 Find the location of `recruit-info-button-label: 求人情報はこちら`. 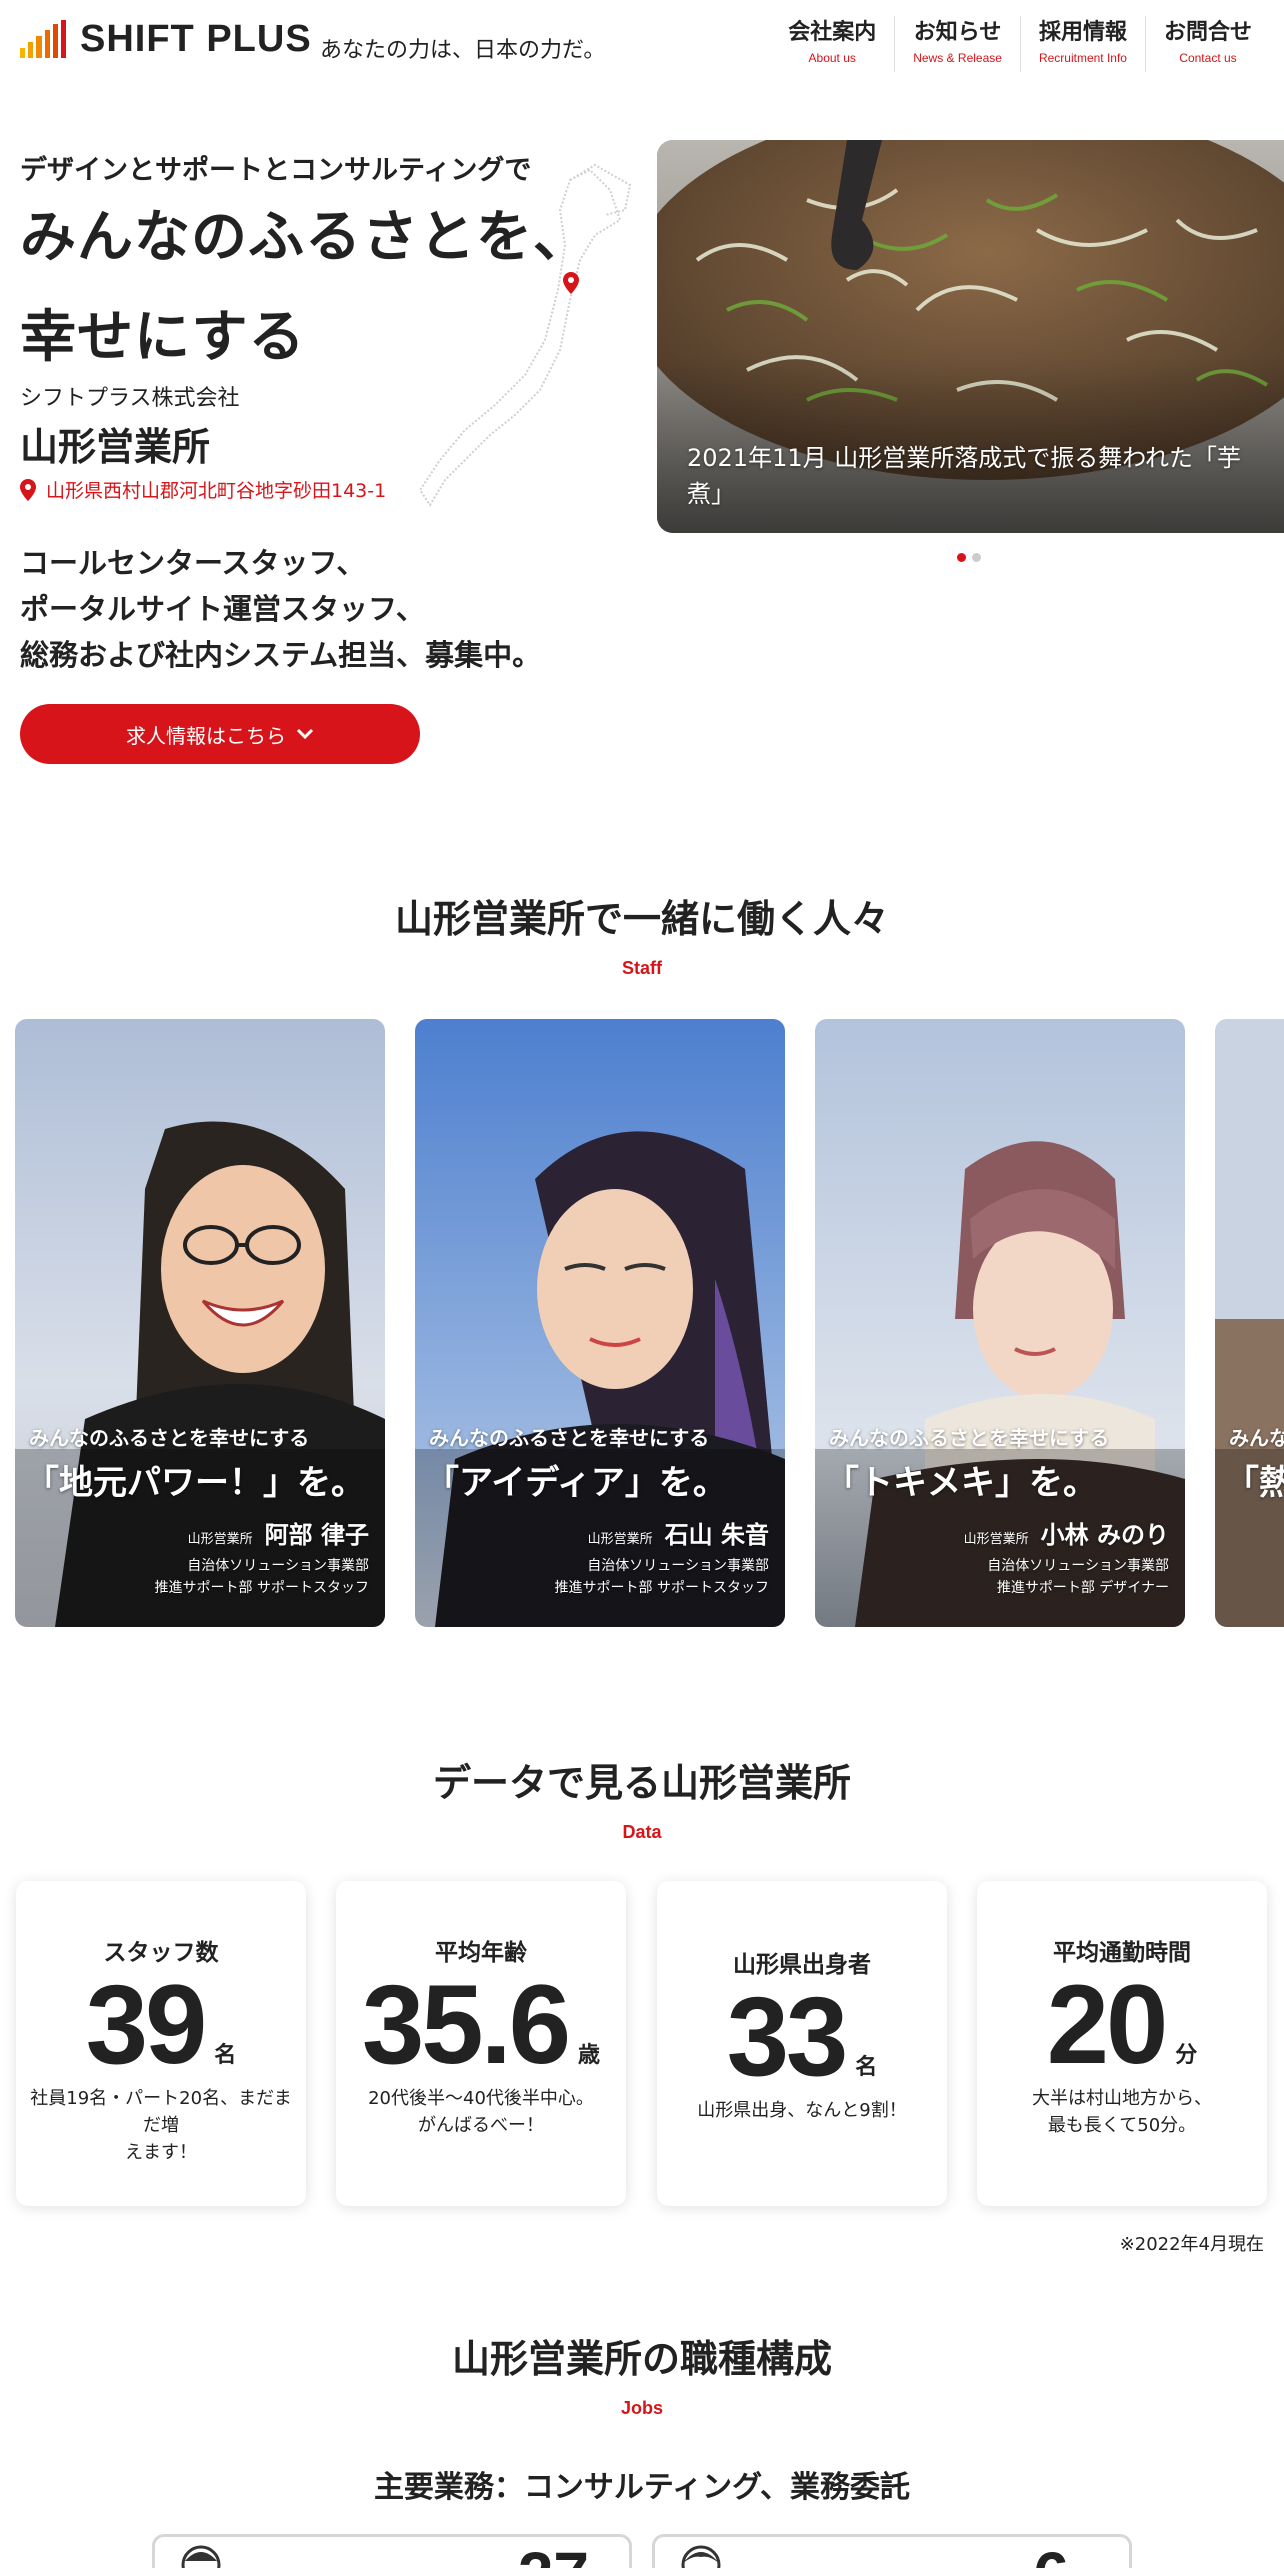

recruit-info-button-label: 求人情報はこちら is located at coordinates (206, 735).